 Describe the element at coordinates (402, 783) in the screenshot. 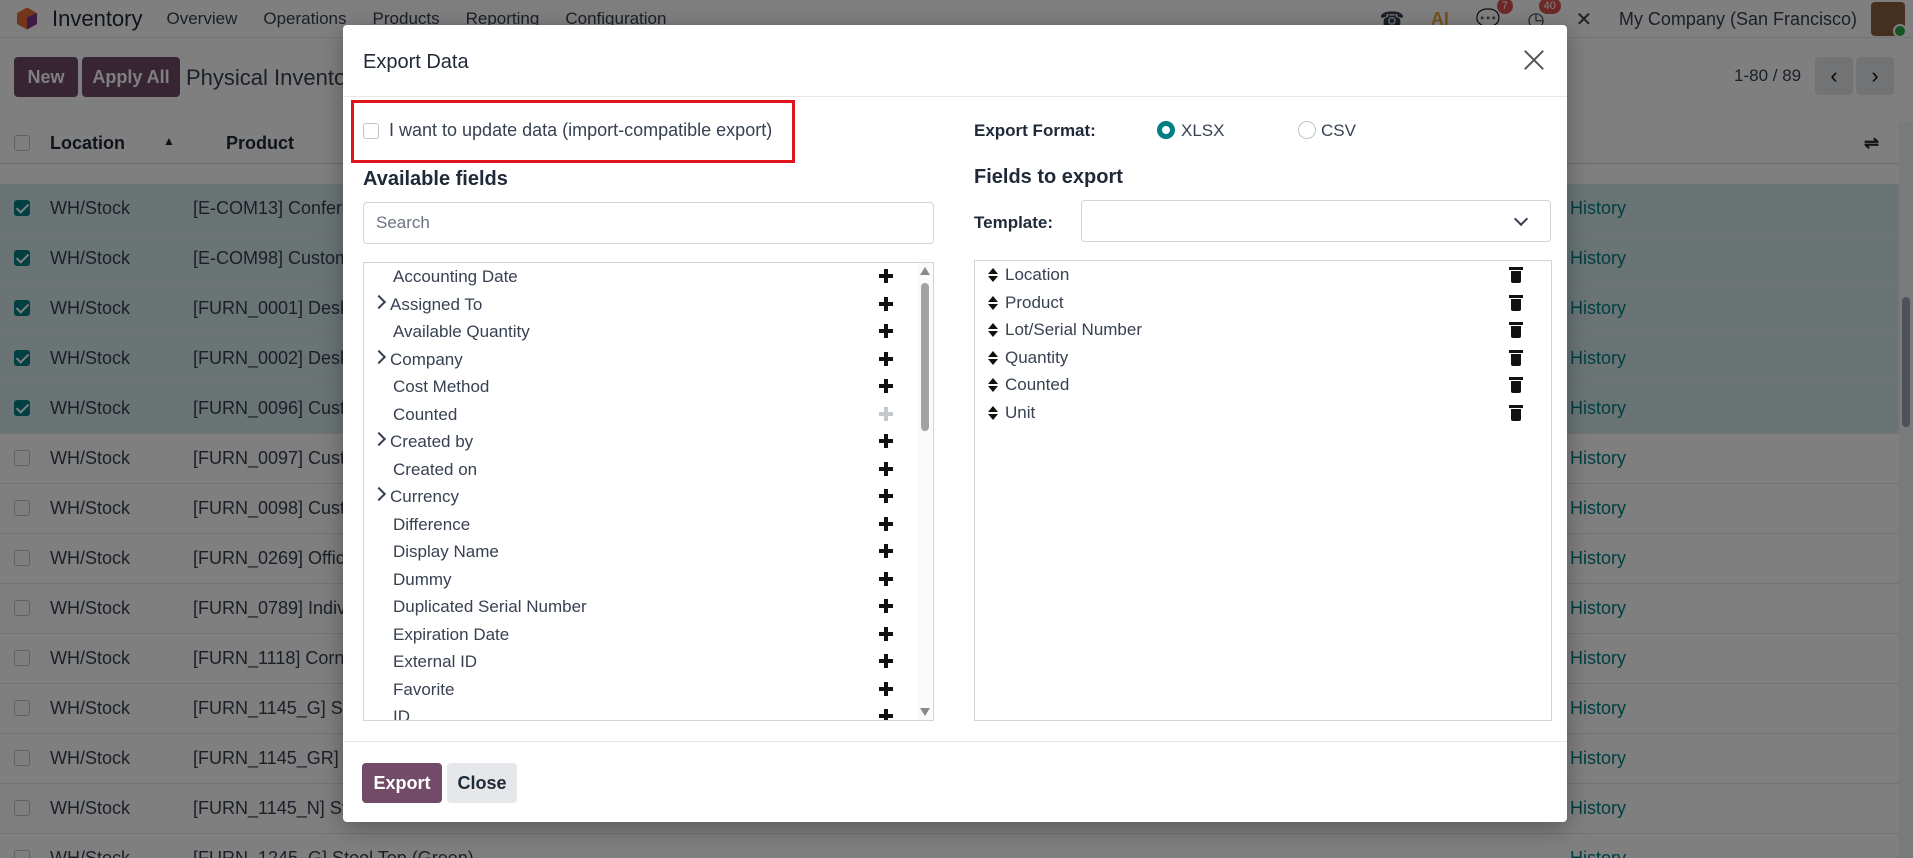

I see `export-button: Export` at that location.